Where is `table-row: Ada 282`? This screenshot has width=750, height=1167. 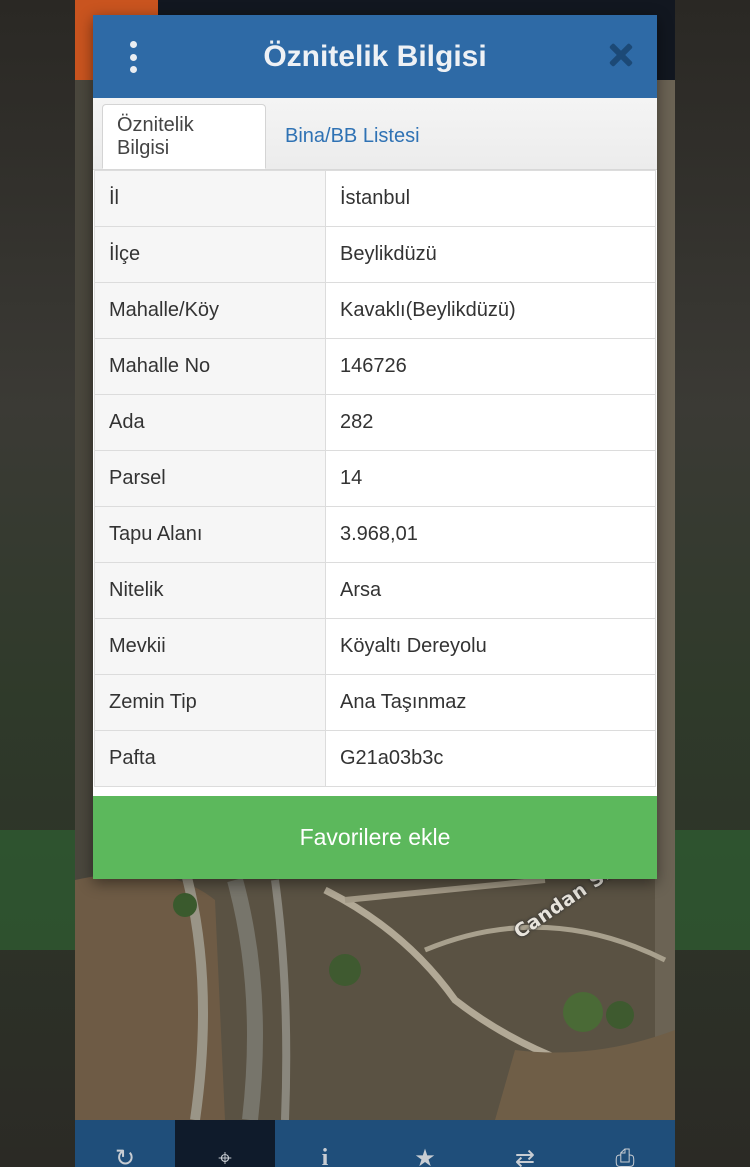
table-row: Ada 282 is located at coordinates (375, 422).